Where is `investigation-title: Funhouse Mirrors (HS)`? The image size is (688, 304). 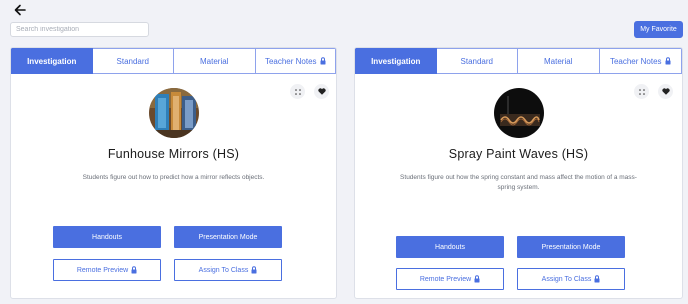
investigation-title: Funhouse Mirrors (HS) is located at coordinates (173, 154).